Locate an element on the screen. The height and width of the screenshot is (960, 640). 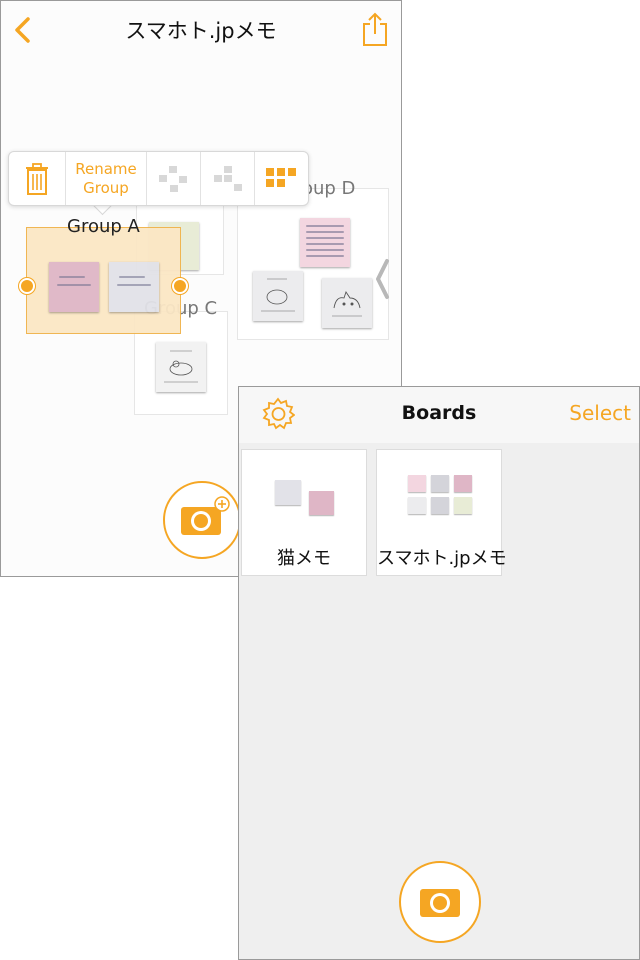
group-d-frame is located at coordinates (313, 264).